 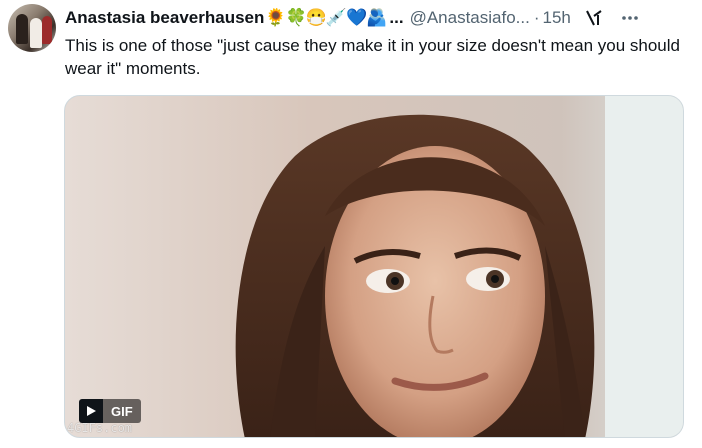 I want to click on play-icon, so click(x=91, y=411).